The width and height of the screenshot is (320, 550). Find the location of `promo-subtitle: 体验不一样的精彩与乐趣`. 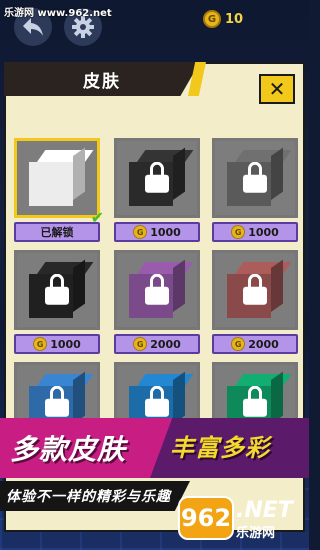

promo-subtitle: 体验不一样的精彩与乐趣 is located at coordinates (88, 497).